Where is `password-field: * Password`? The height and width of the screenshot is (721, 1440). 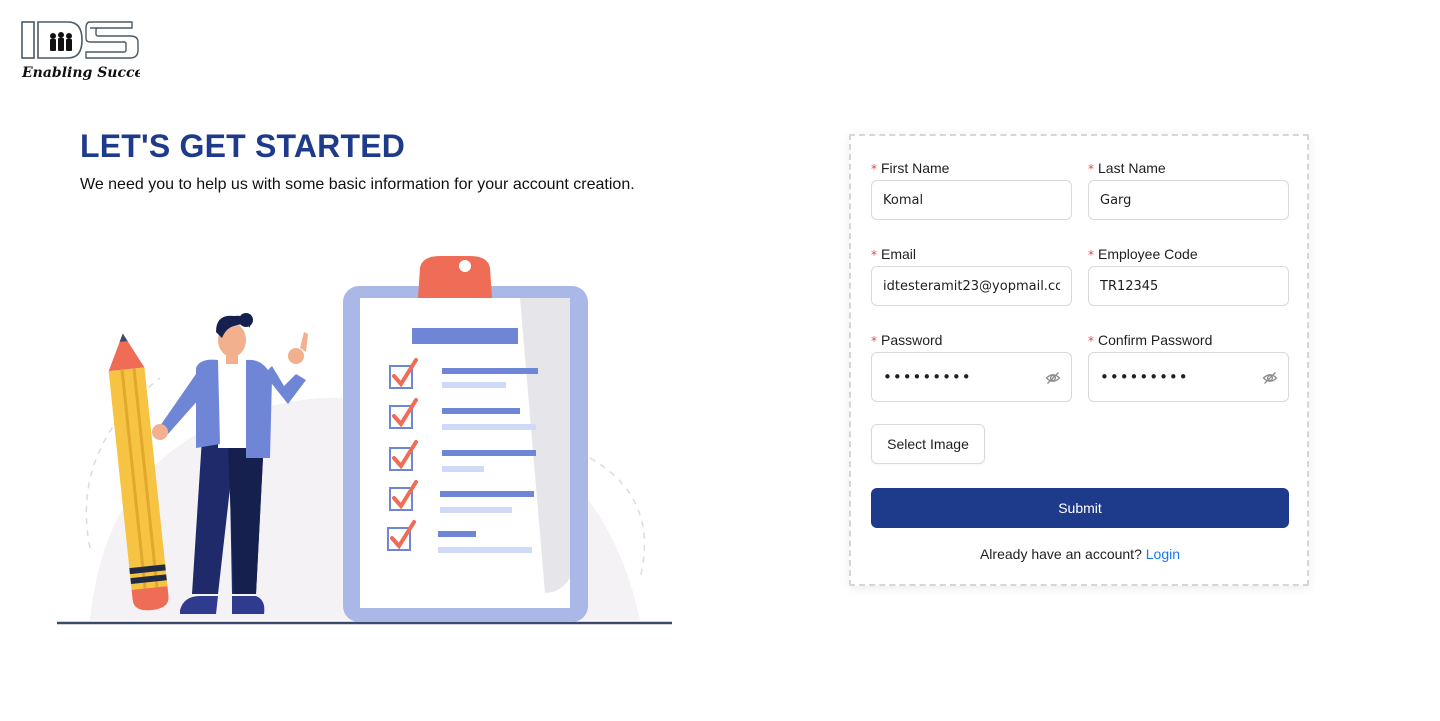 password-field: * Password is located at coordinates (971, 366).